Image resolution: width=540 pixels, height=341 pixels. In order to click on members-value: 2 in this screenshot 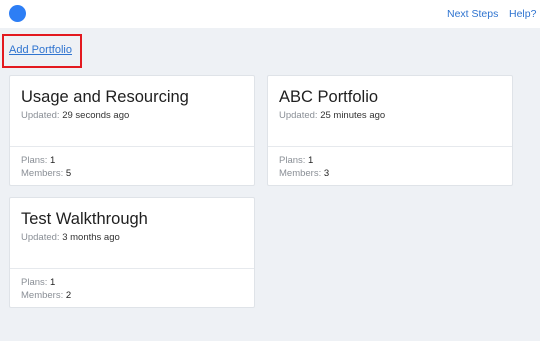, I will do `click(68, 295)`.